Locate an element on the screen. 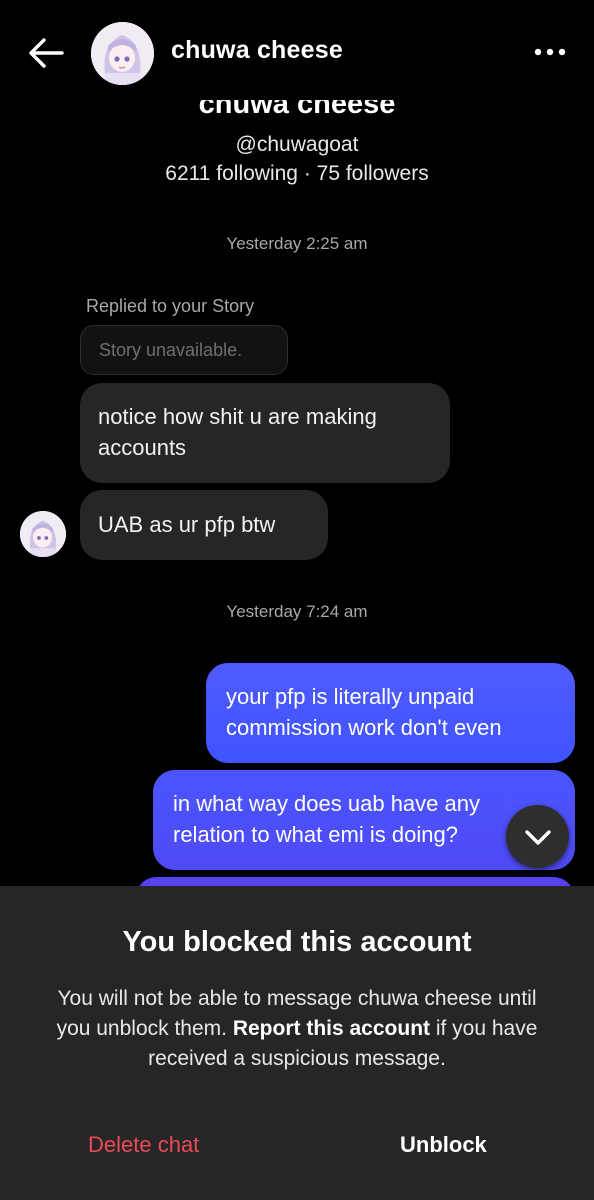 This screenshot has height=1200, width=594. avatar is located at coordinates (122, 53).